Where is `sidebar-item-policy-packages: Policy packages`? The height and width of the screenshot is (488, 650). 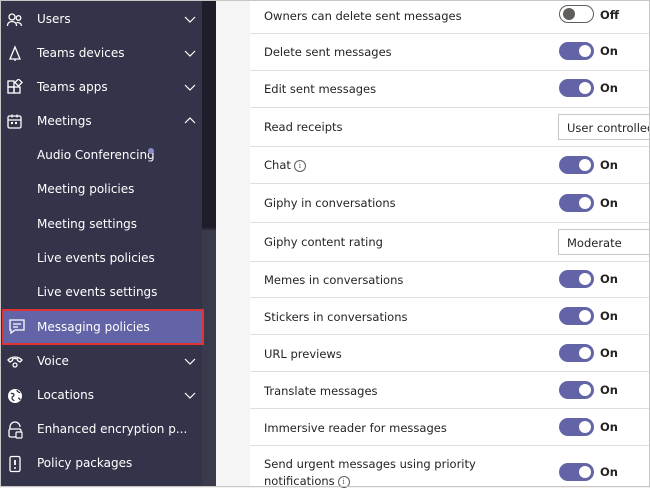 sidebar-item-policy-packages: Policy packages is located at coordinates (101, 463).